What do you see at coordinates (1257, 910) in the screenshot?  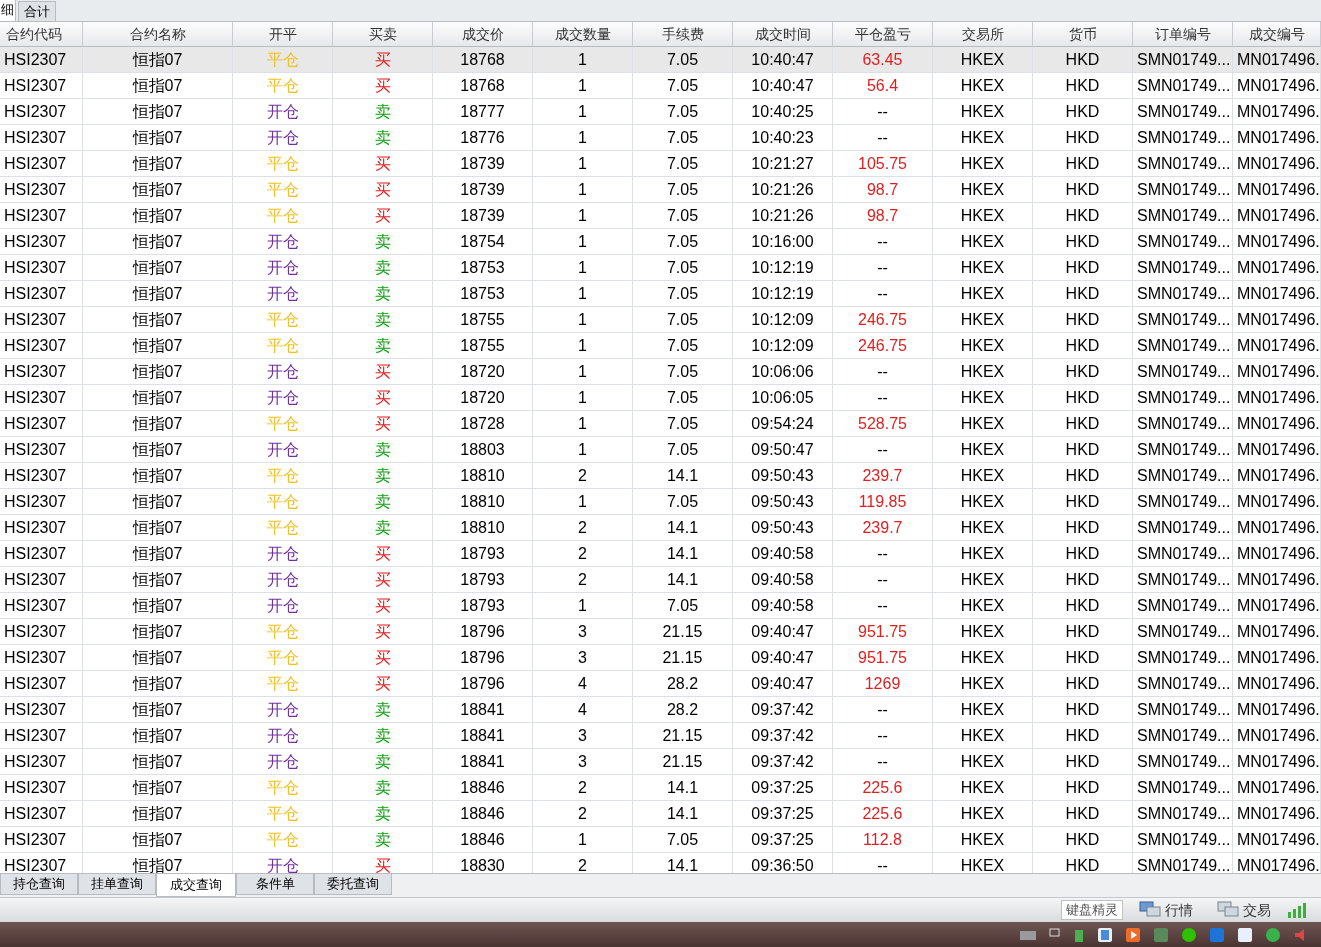 I see `trading-button: 交易` at bounding box center [1257, 910].